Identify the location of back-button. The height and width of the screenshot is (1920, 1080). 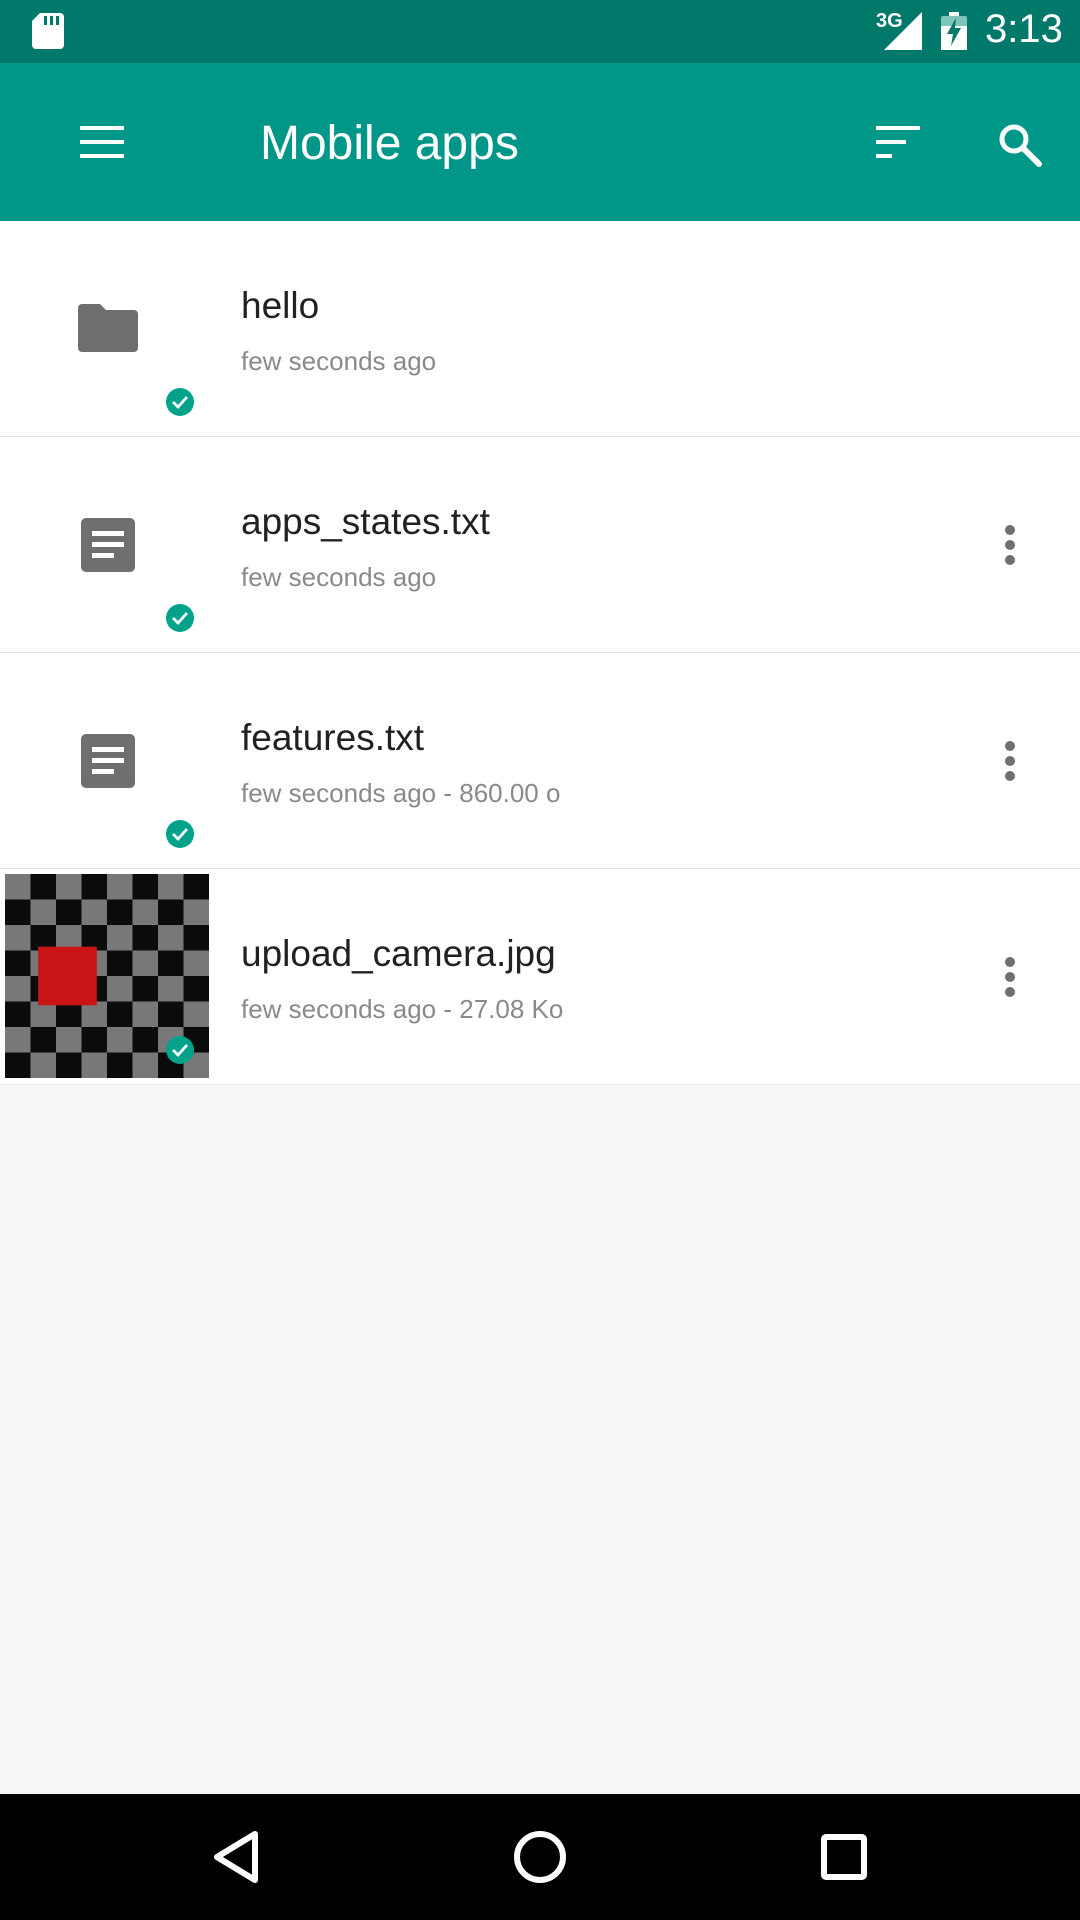
(236, 1857).